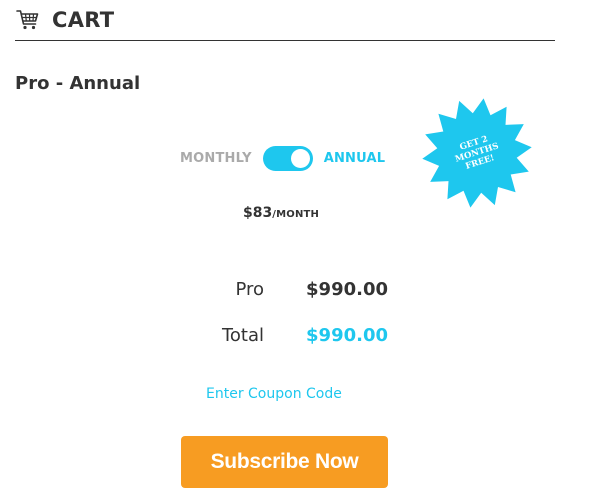 The width and height of the screenshot is (596, 493). I want to click on price-amount: $83, so click(258, 213).